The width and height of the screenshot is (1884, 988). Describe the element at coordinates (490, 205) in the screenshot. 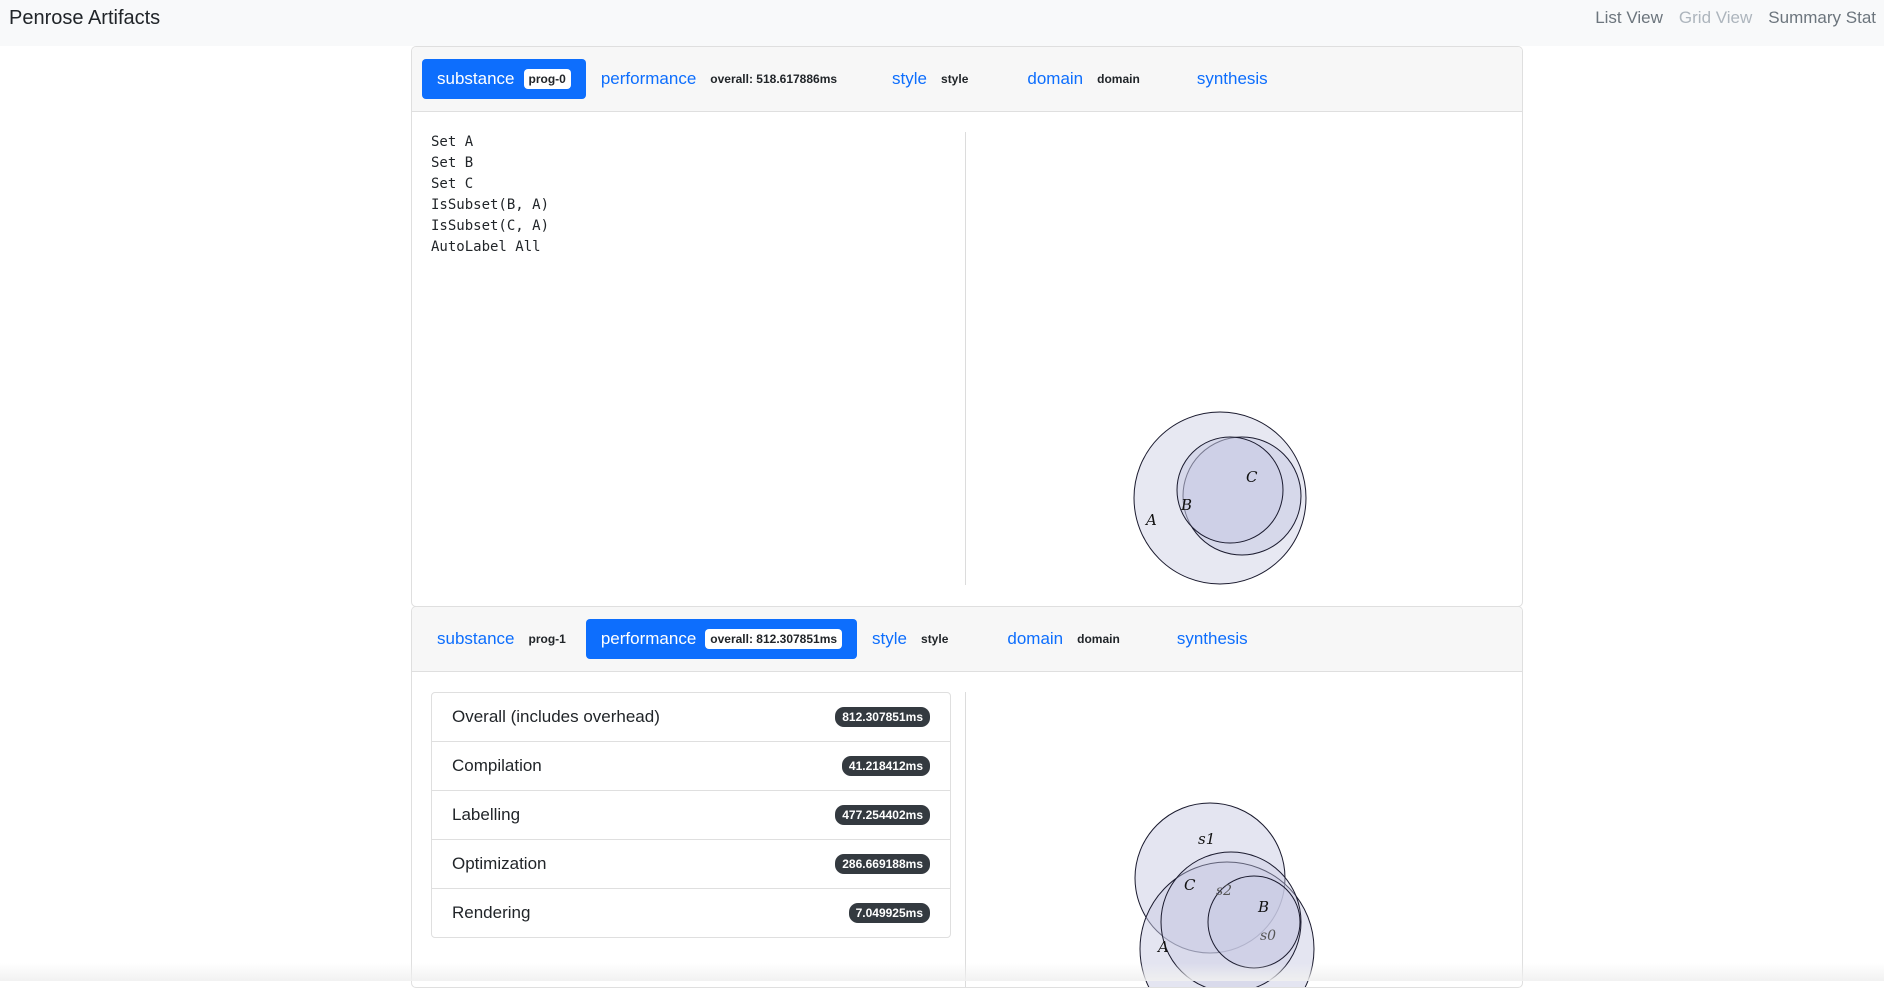

I see `code-line: IsSubset(B, A)` at that location.